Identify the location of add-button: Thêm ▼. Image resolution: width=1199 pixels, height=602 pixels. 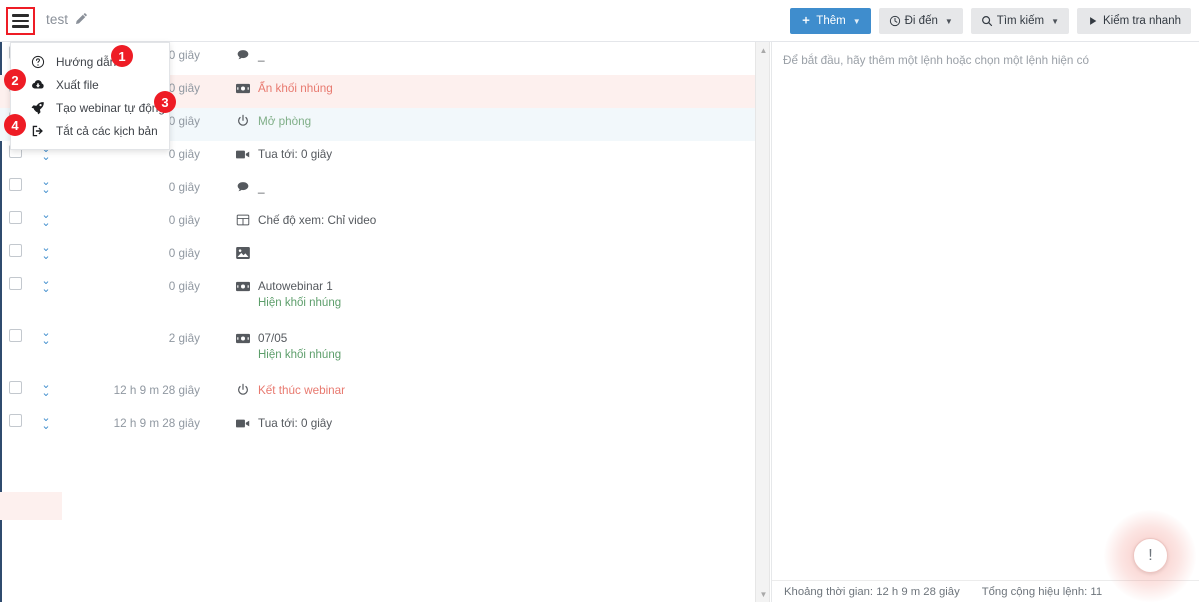
(830, 21).